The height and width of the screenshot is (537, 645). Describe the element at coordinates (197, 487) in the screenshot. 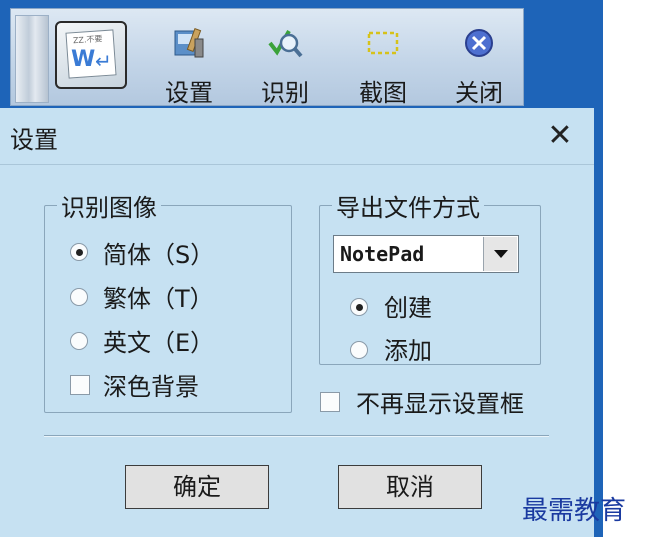

I see `ok-button: 确定` at that location.